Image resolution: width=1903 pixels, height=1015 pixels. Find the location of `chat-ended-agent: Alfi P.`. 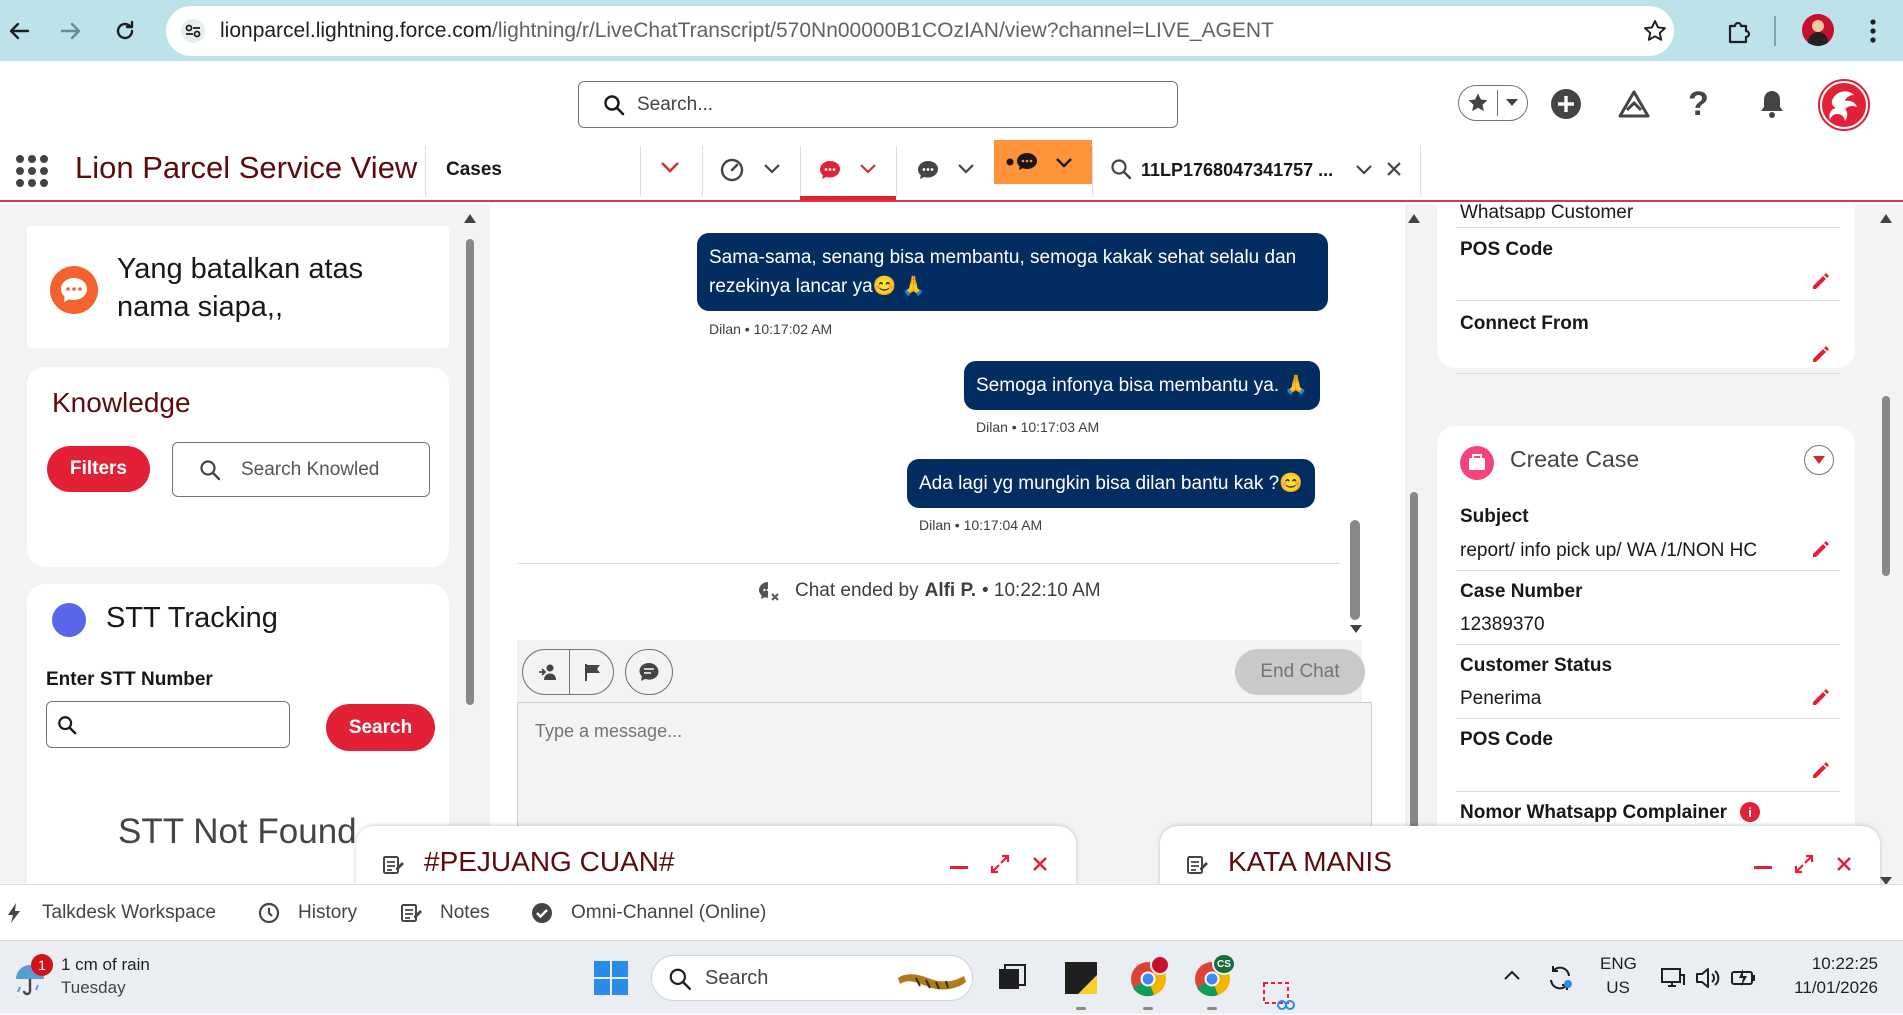

chat-ended-agent: Alfi P. is located at coordinates (950, 590).